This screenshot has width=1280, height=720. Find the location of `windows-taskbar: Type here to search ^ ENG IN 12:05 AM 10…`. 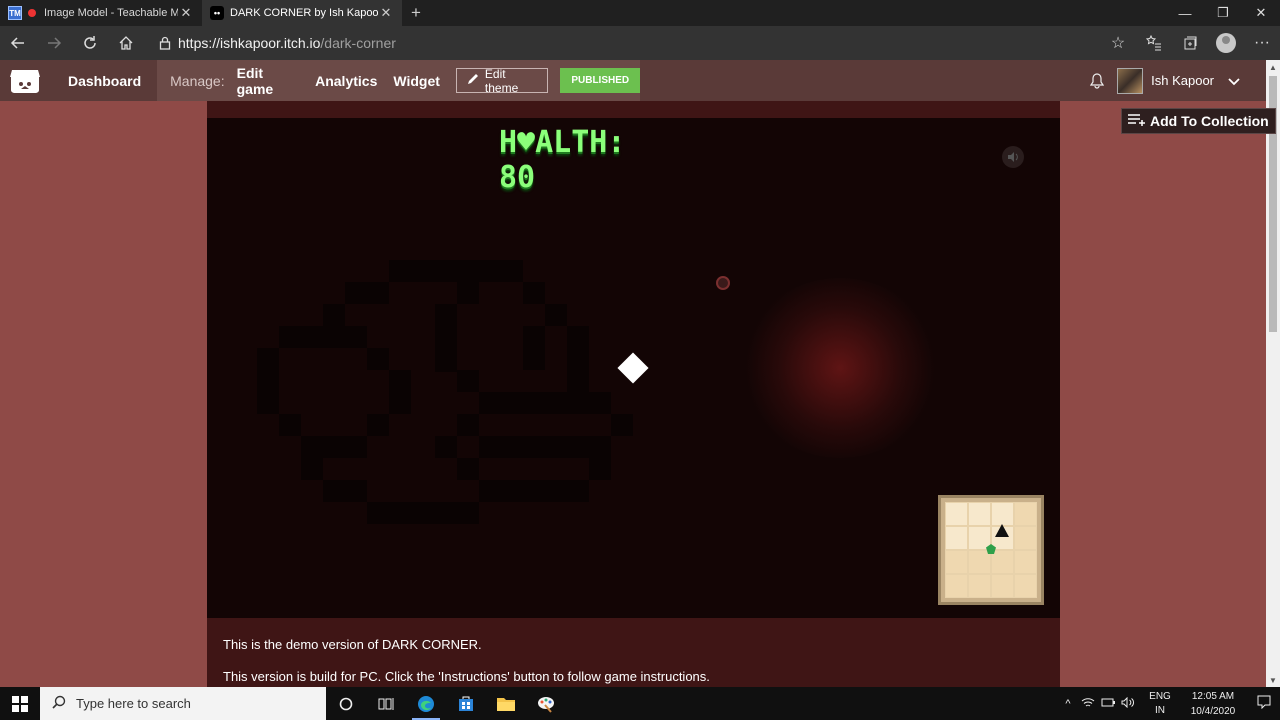

windows-taskbar: Type here to search ^ ENG IN 12:05 AM 10… is located at coordinates (640, 703).